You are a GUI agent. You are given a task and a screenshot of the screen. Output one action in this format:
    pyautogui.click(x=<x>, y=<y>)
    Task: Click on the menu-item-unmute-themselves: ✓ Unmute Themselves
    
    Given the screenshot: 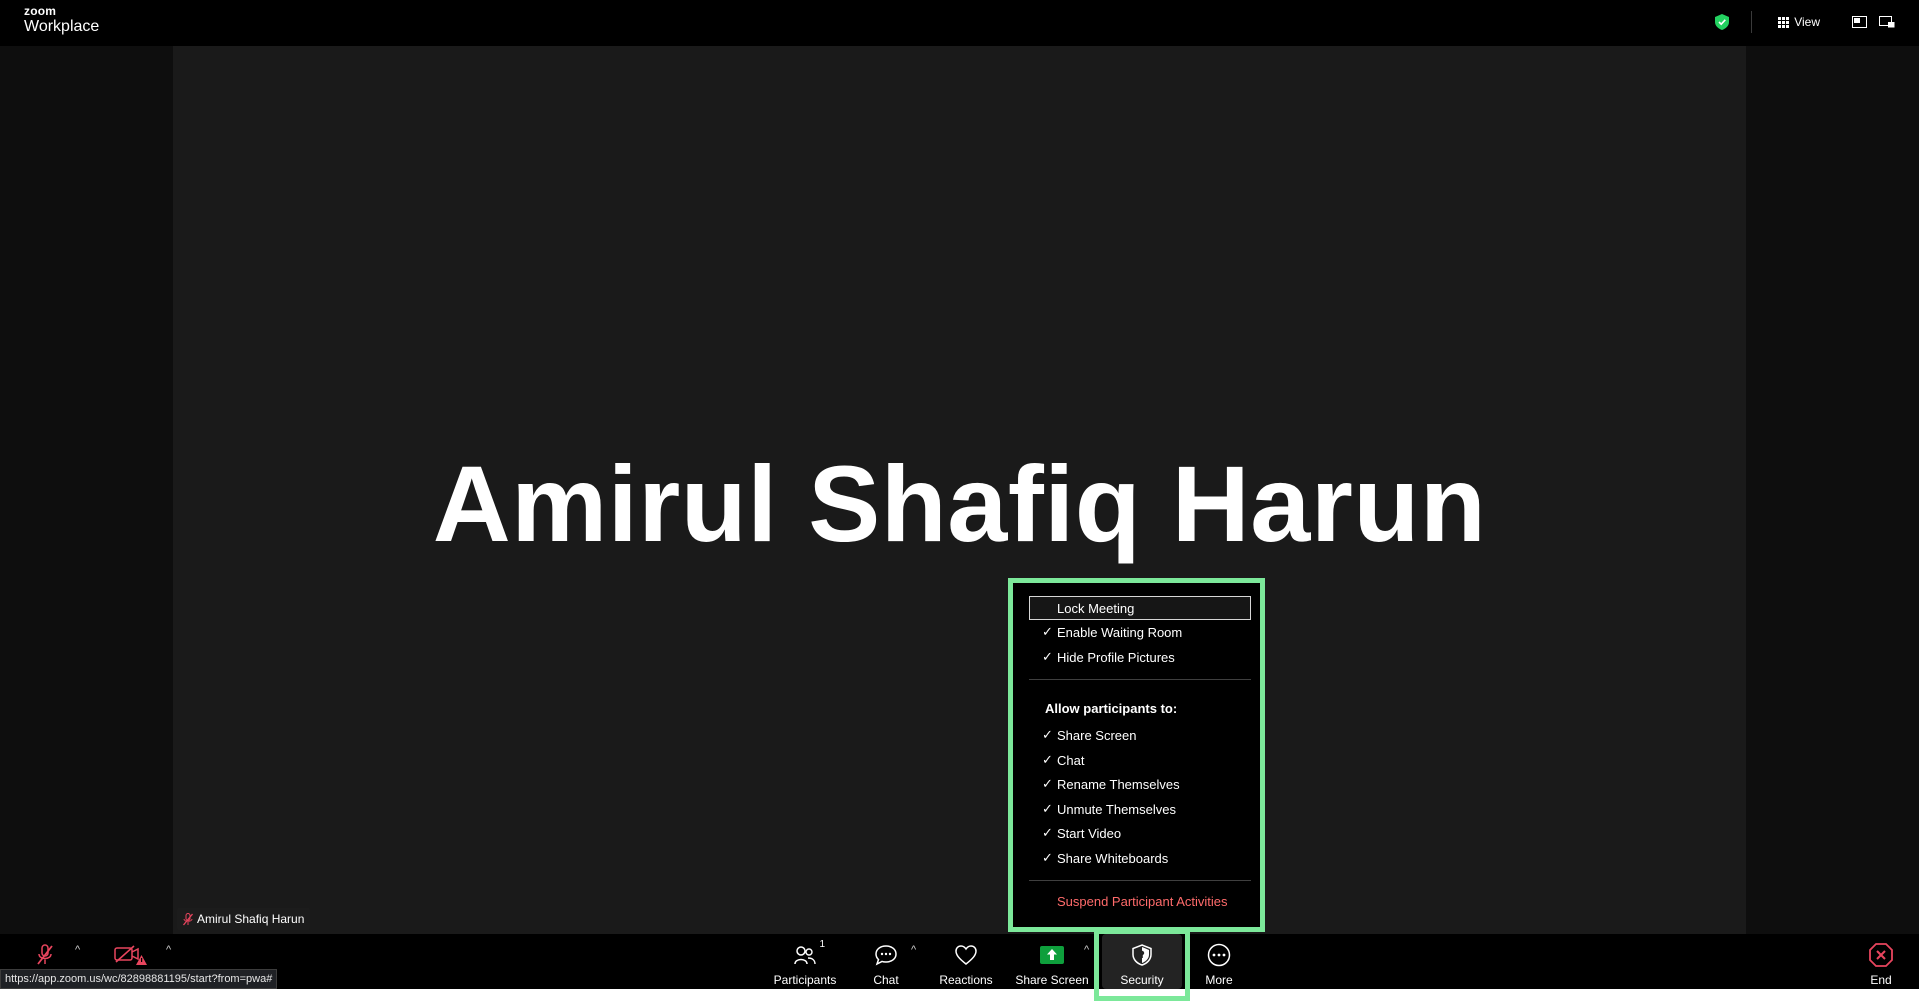 What is the action you would take?
    pyautogui.click(x=1140, y=809)
    